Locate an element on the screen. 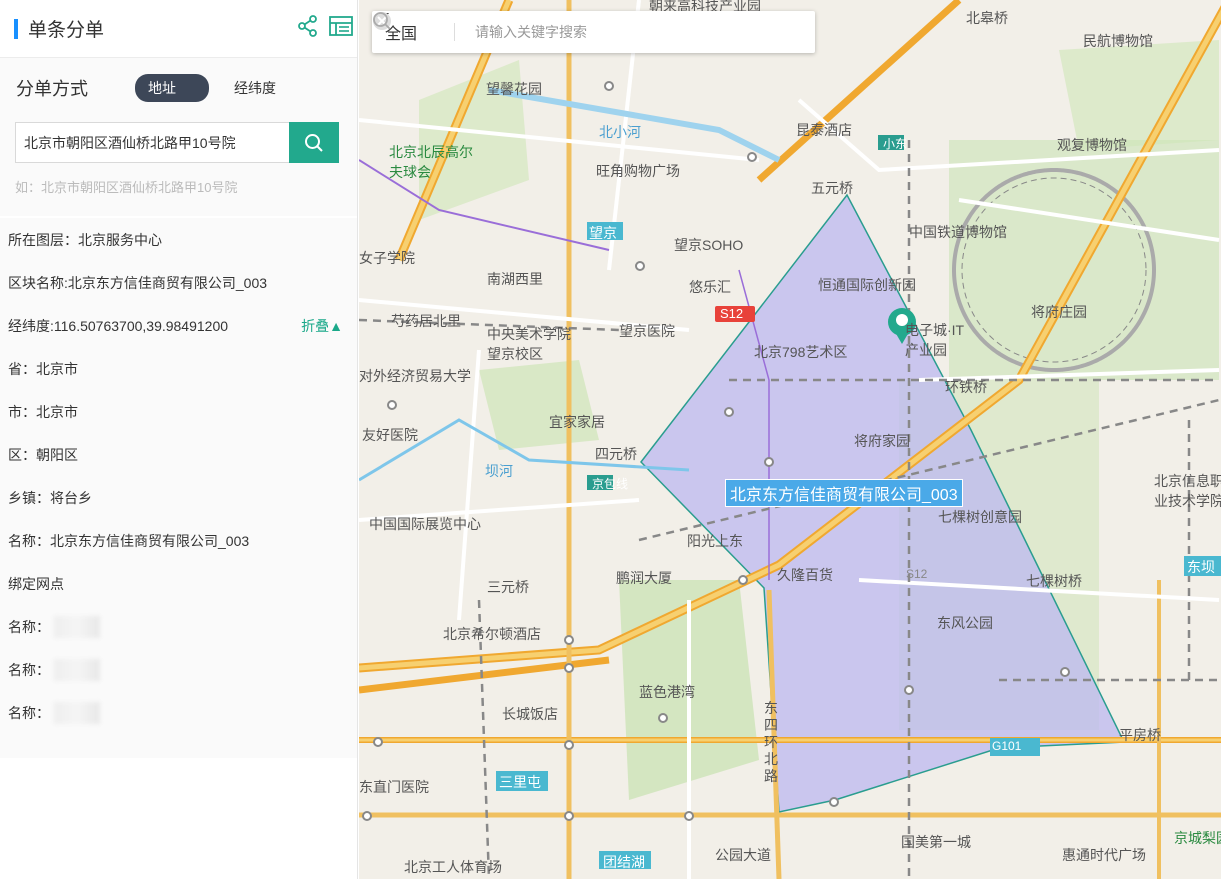 Image resolution: width=1221 pixels, height=879 pixels. map-label: 京城梨园 is located at coordinates (1197, 838).